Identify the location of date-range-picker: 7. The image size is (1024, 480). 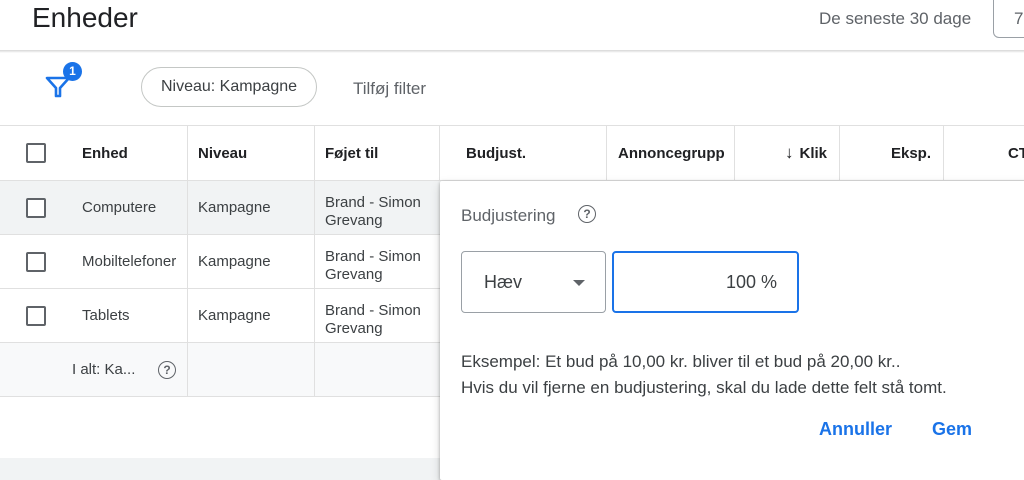
(1008, 19).